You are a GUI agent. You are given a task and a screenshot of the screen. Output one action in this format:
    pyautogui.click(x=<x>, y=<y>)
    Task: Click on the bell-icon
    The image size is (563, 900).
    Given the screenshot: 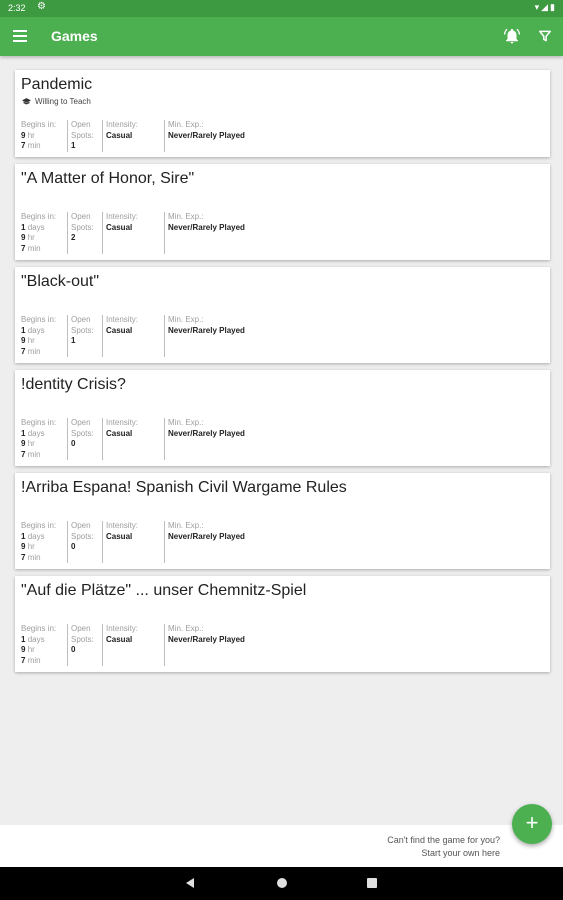 What is the action you would take?
    pyautogui.click(x=512, y=36)
    